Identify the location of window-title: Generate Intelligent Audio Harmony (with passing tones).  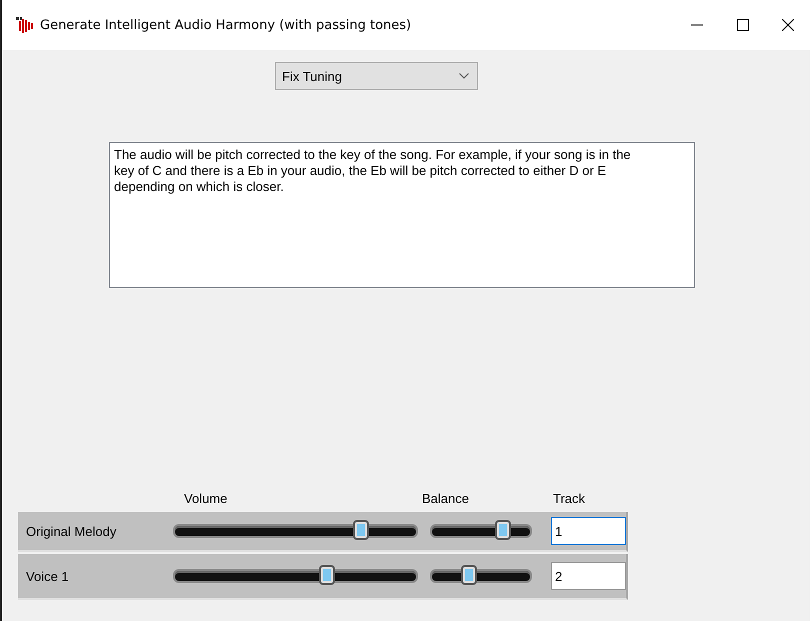
(226, 25).